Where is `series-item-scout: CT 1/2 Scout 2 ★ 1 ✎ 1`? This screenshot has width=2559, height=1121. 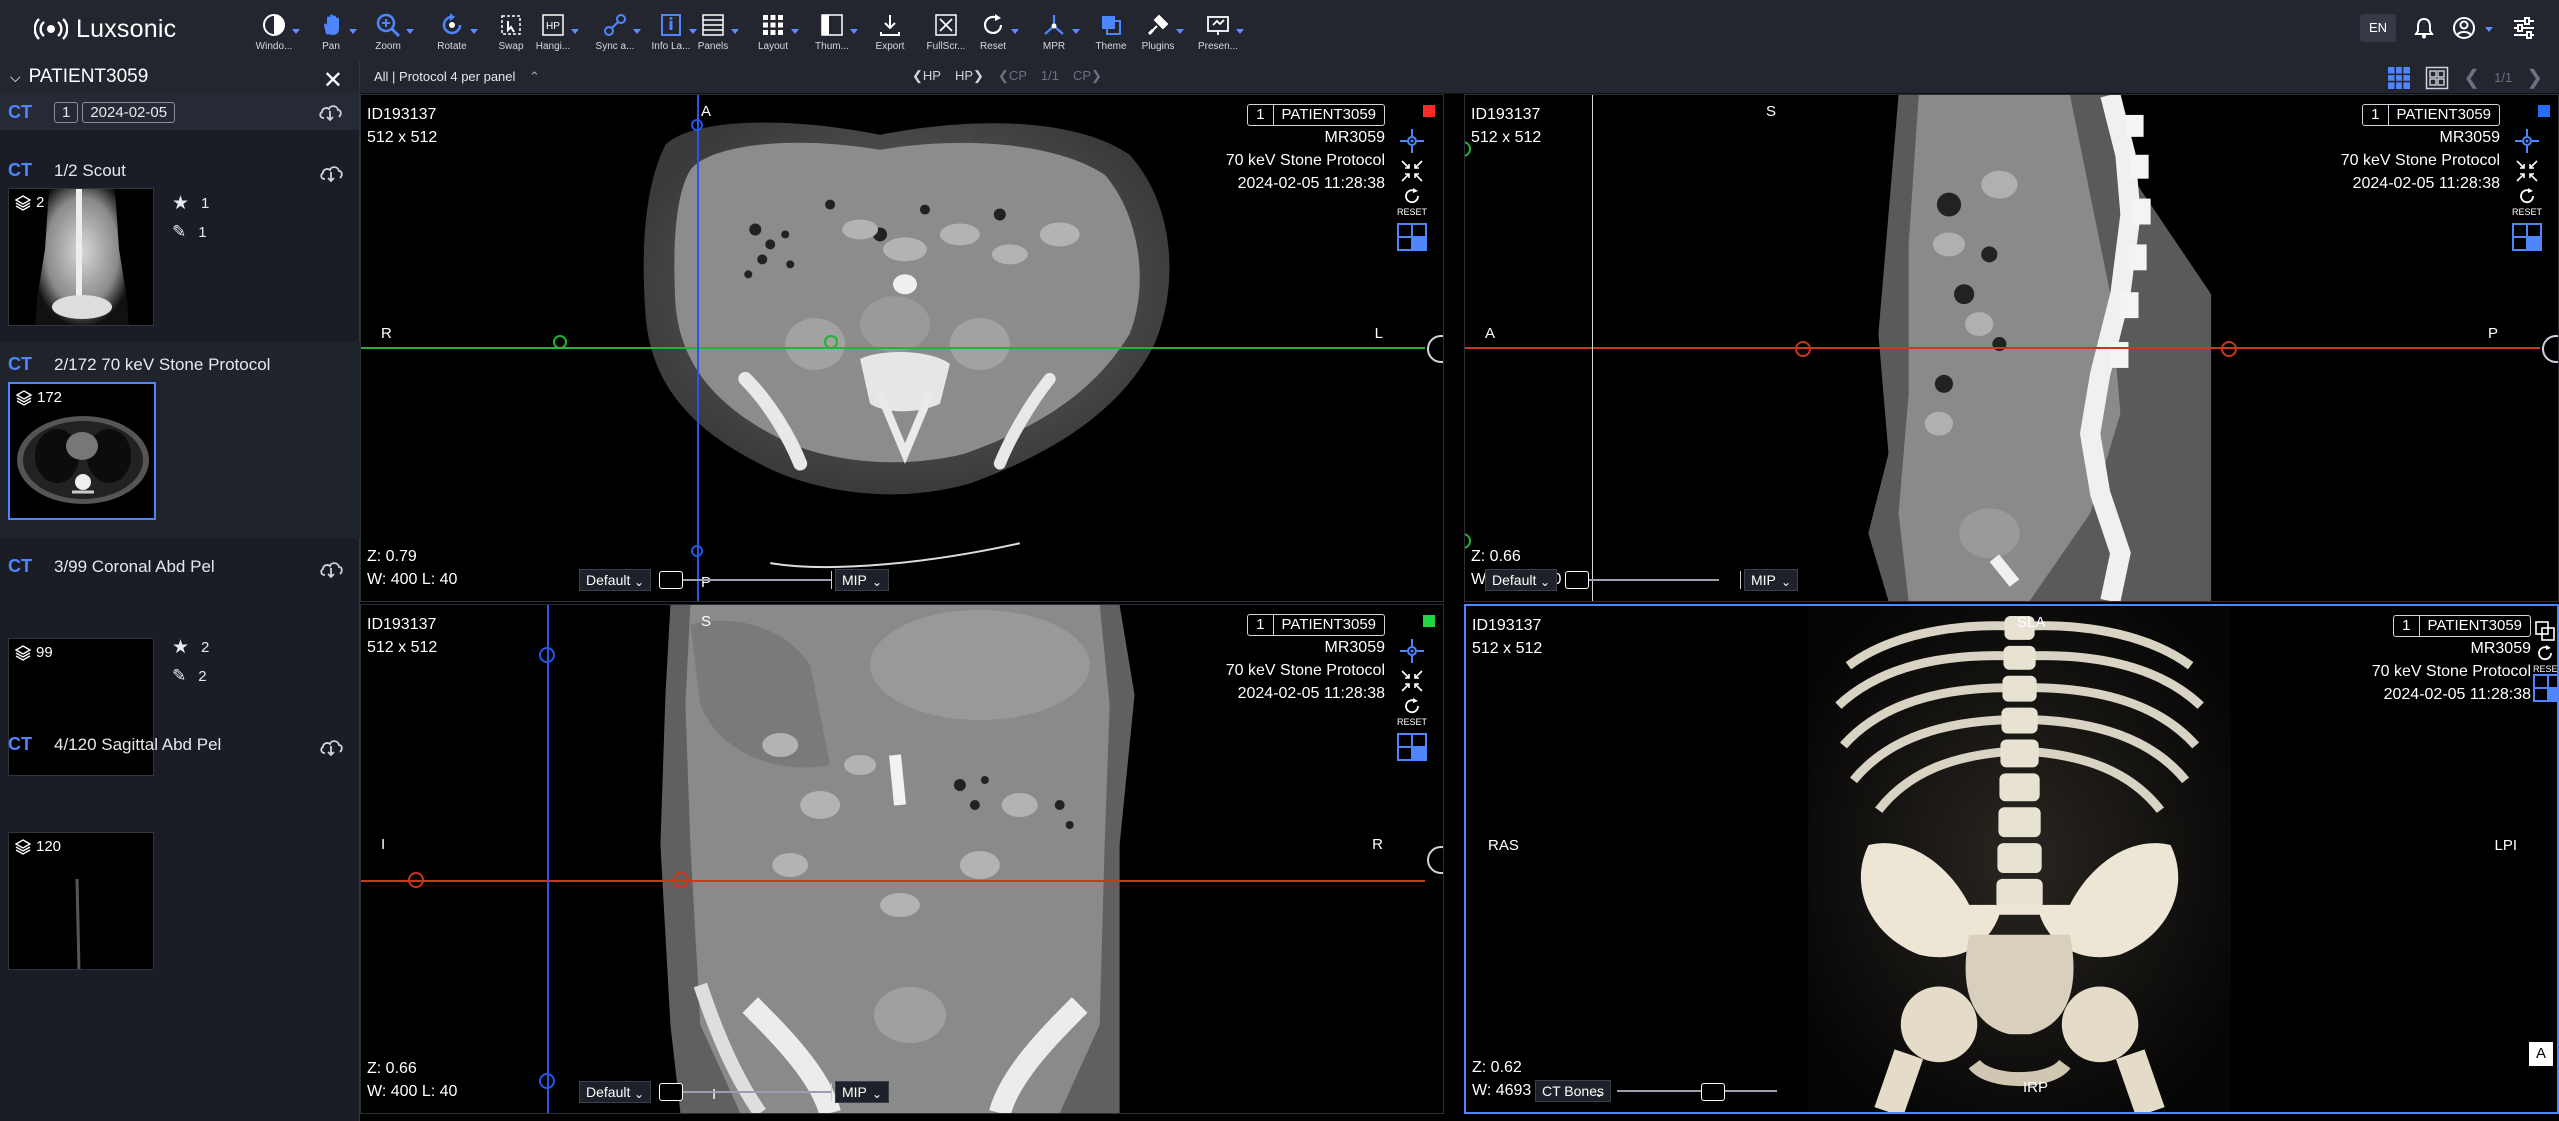
series-item-scout: CT 1/2 Scout 2 ★ 1 ✎ 1 is located at coordinates (180, 247).